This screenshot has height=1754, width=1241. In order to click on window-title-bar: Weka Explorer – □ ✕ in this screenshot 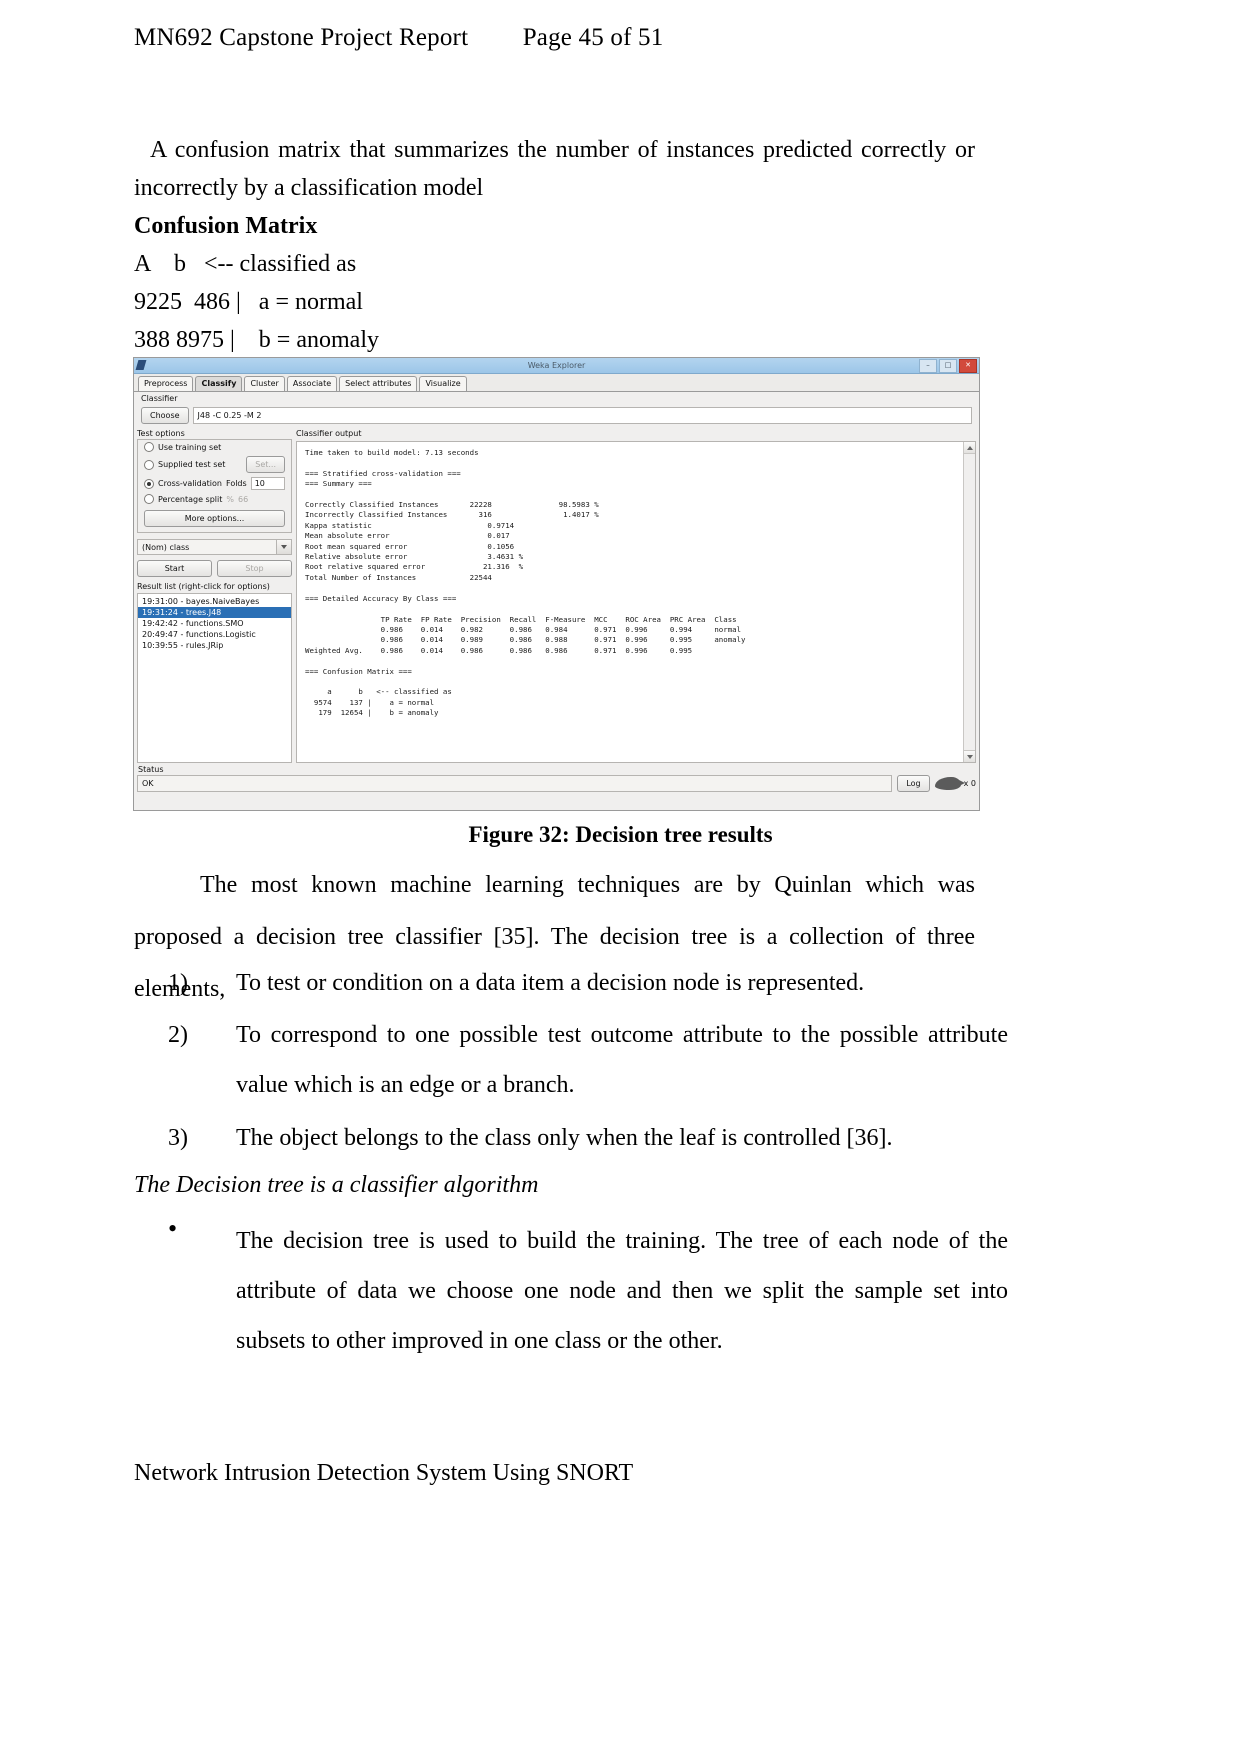, I will do `click(556, 366)`.